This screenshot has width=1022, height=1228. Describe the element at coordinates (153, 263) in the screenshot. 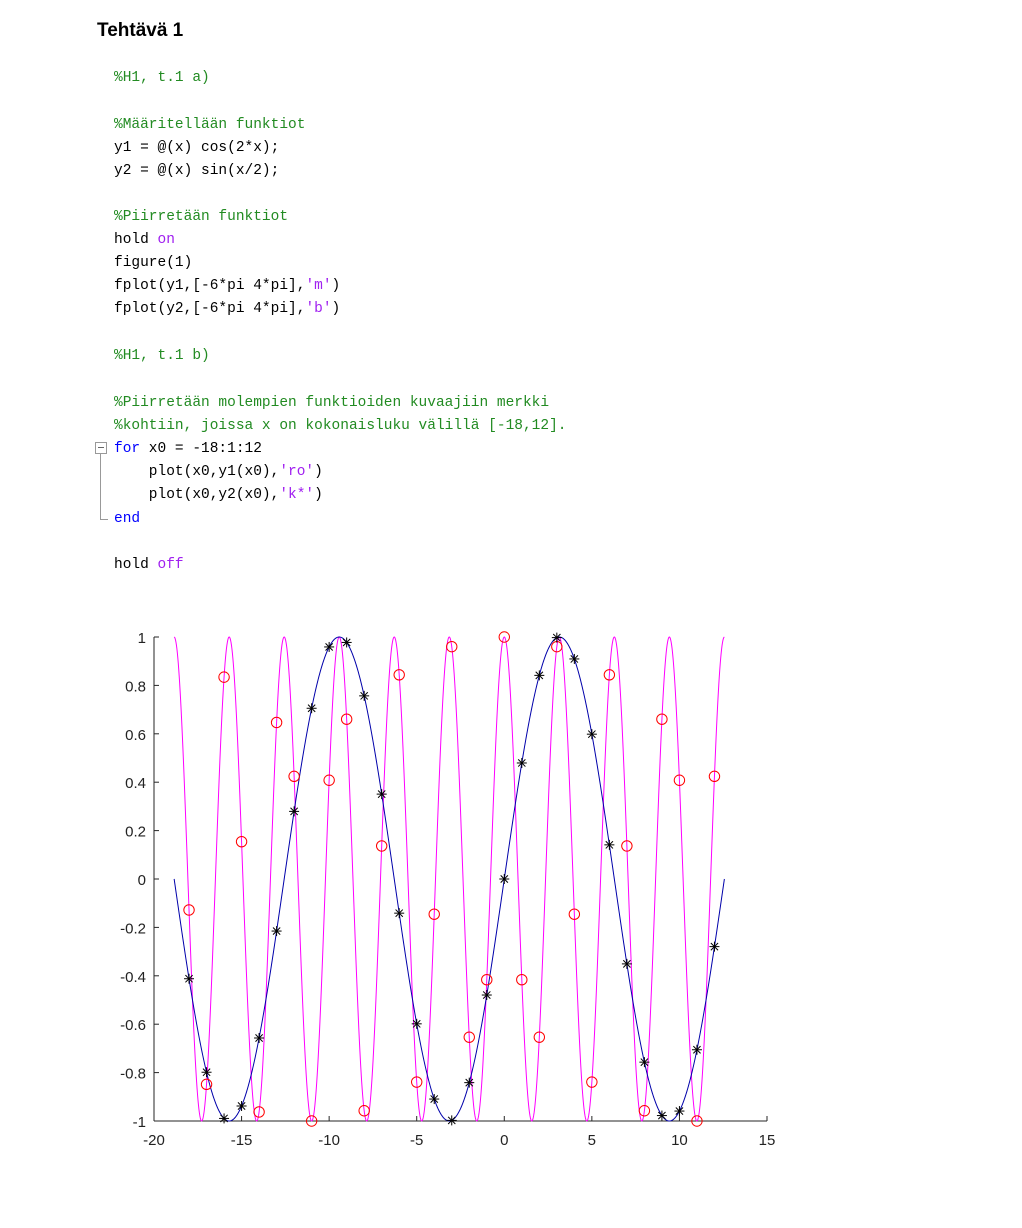

I see `code-line-7: figure(1)` at that location.